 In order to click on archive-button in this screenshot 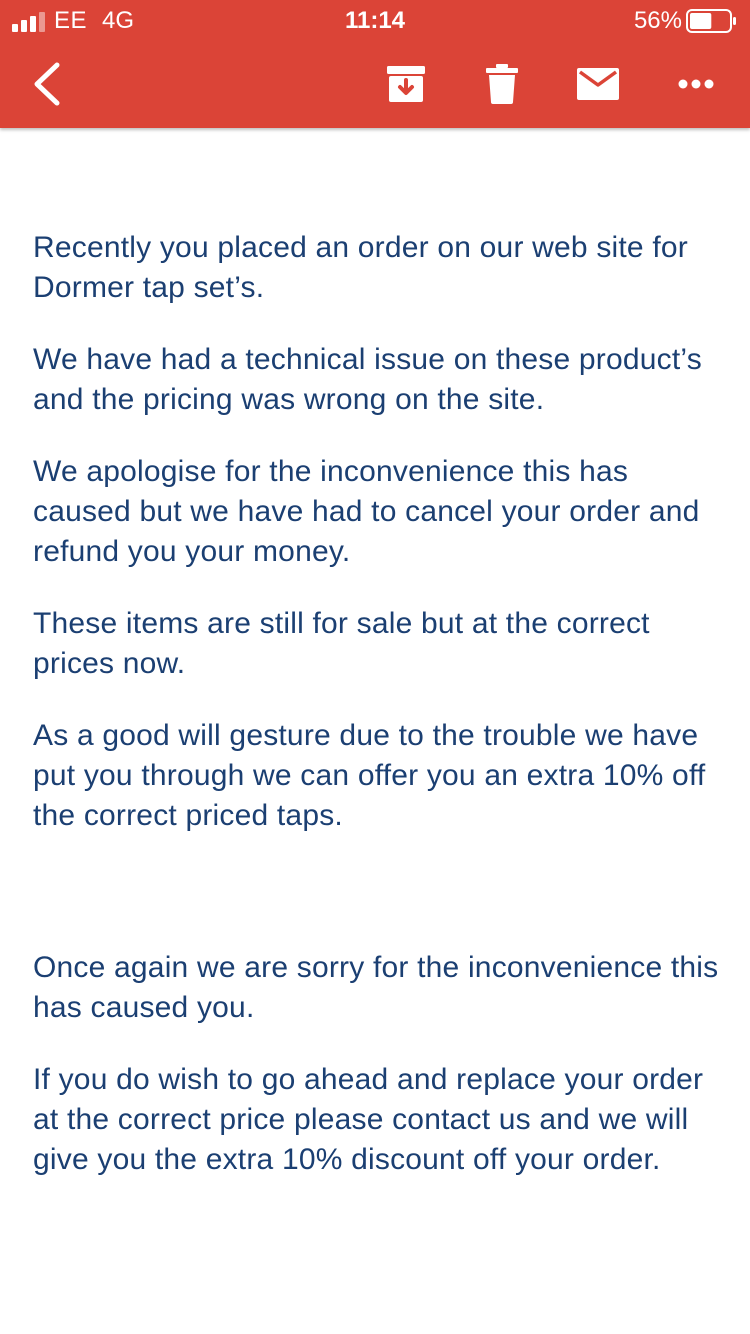, I will do `click(406, 84)`.